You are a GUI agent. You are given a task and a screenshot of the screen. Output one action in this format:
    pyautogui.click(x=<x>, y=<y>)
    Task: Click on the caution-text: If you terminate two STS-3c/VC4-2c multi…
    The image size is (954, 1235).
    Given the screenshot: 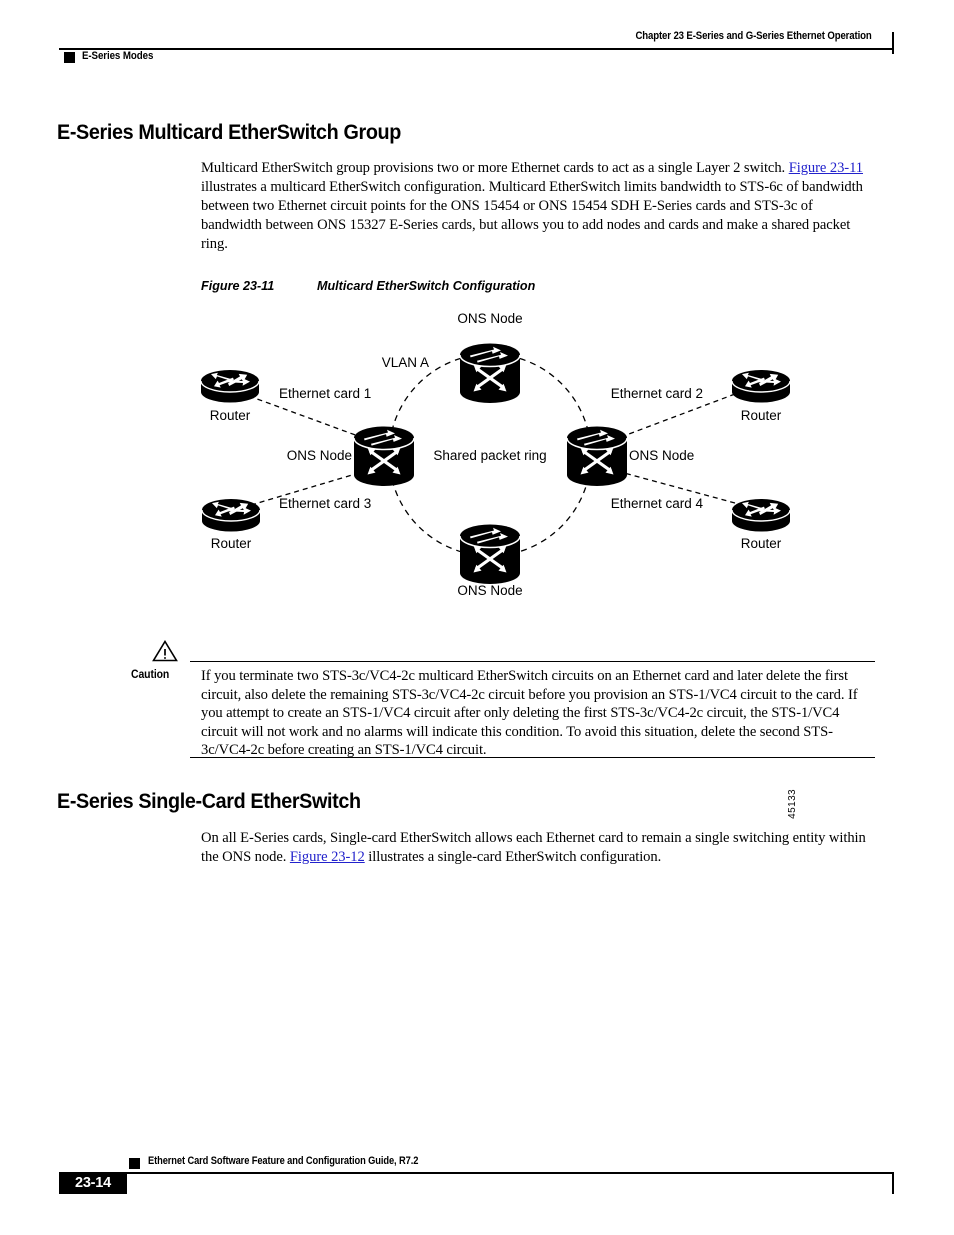 What is the action you would take?
    pyautogui.click(x=529, y=713)
    